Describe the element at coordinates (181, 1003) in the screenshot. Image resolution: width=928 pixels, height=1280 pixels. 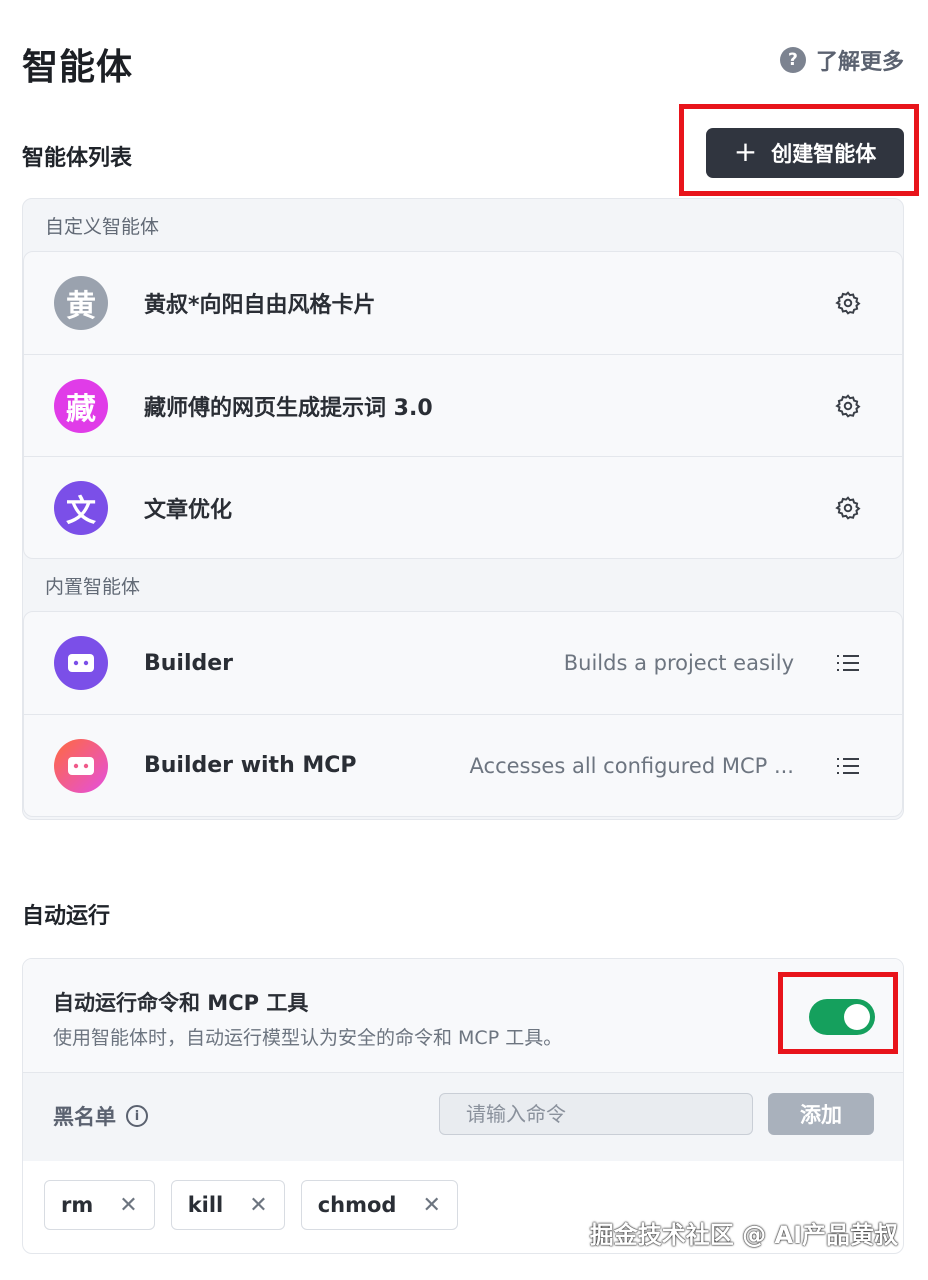
I see `auto-run-title: 自动运行命令和 MCP 工具` at that location.